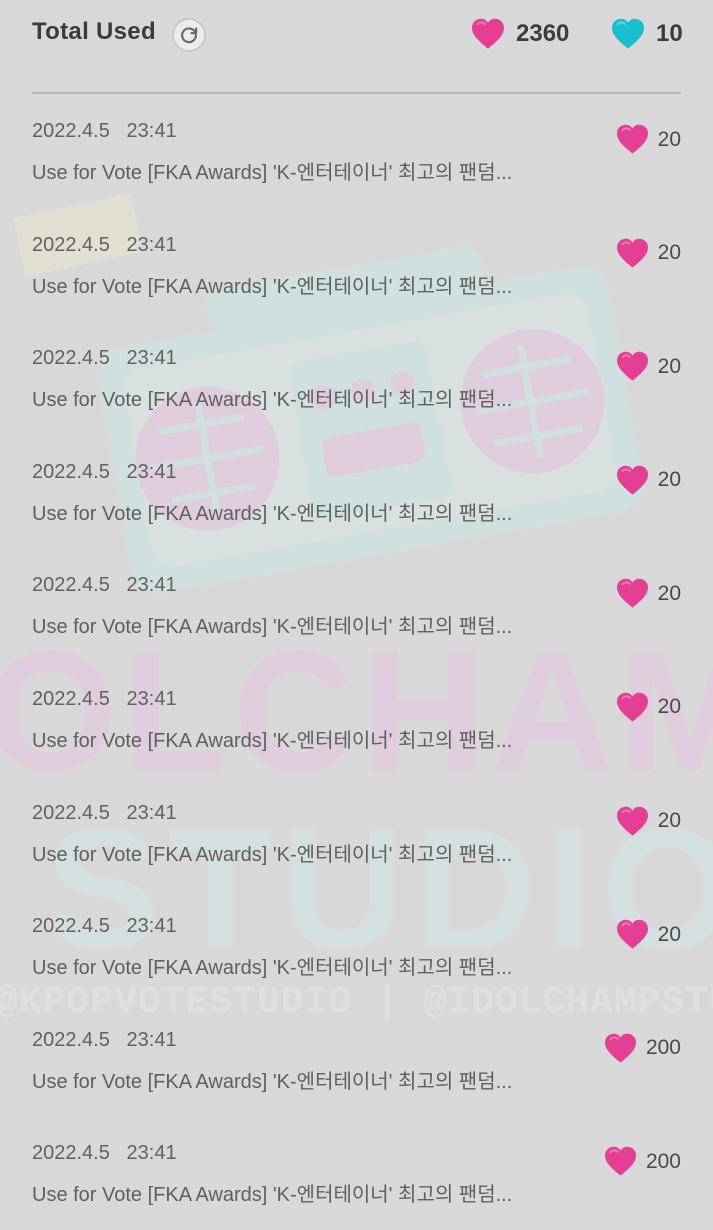  I want to click on pink-heart-total: 2360, so click(519, 34).